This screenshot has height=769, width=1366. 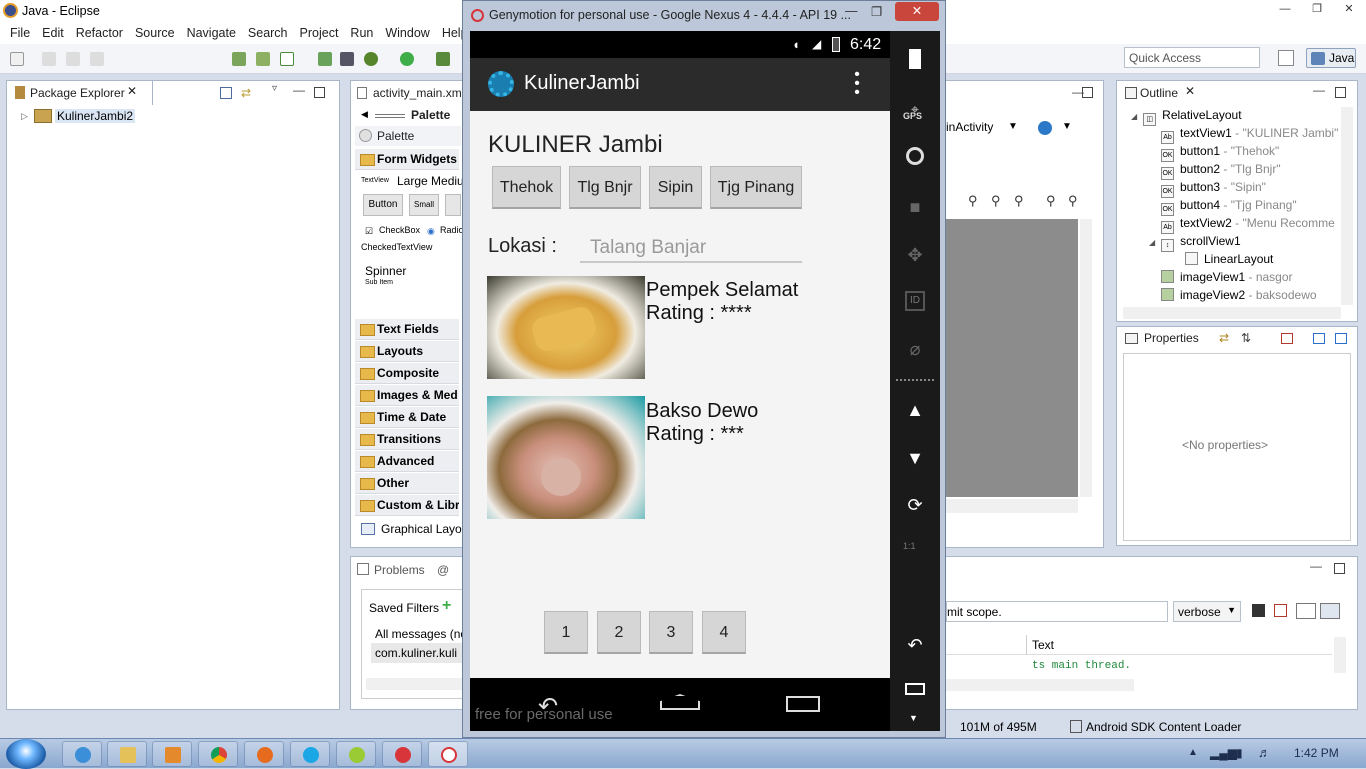 What do you see at coordinates (1045, 128) in the screenshot?
I see `locale-globe-icon` at bounding box center [1045, 128].